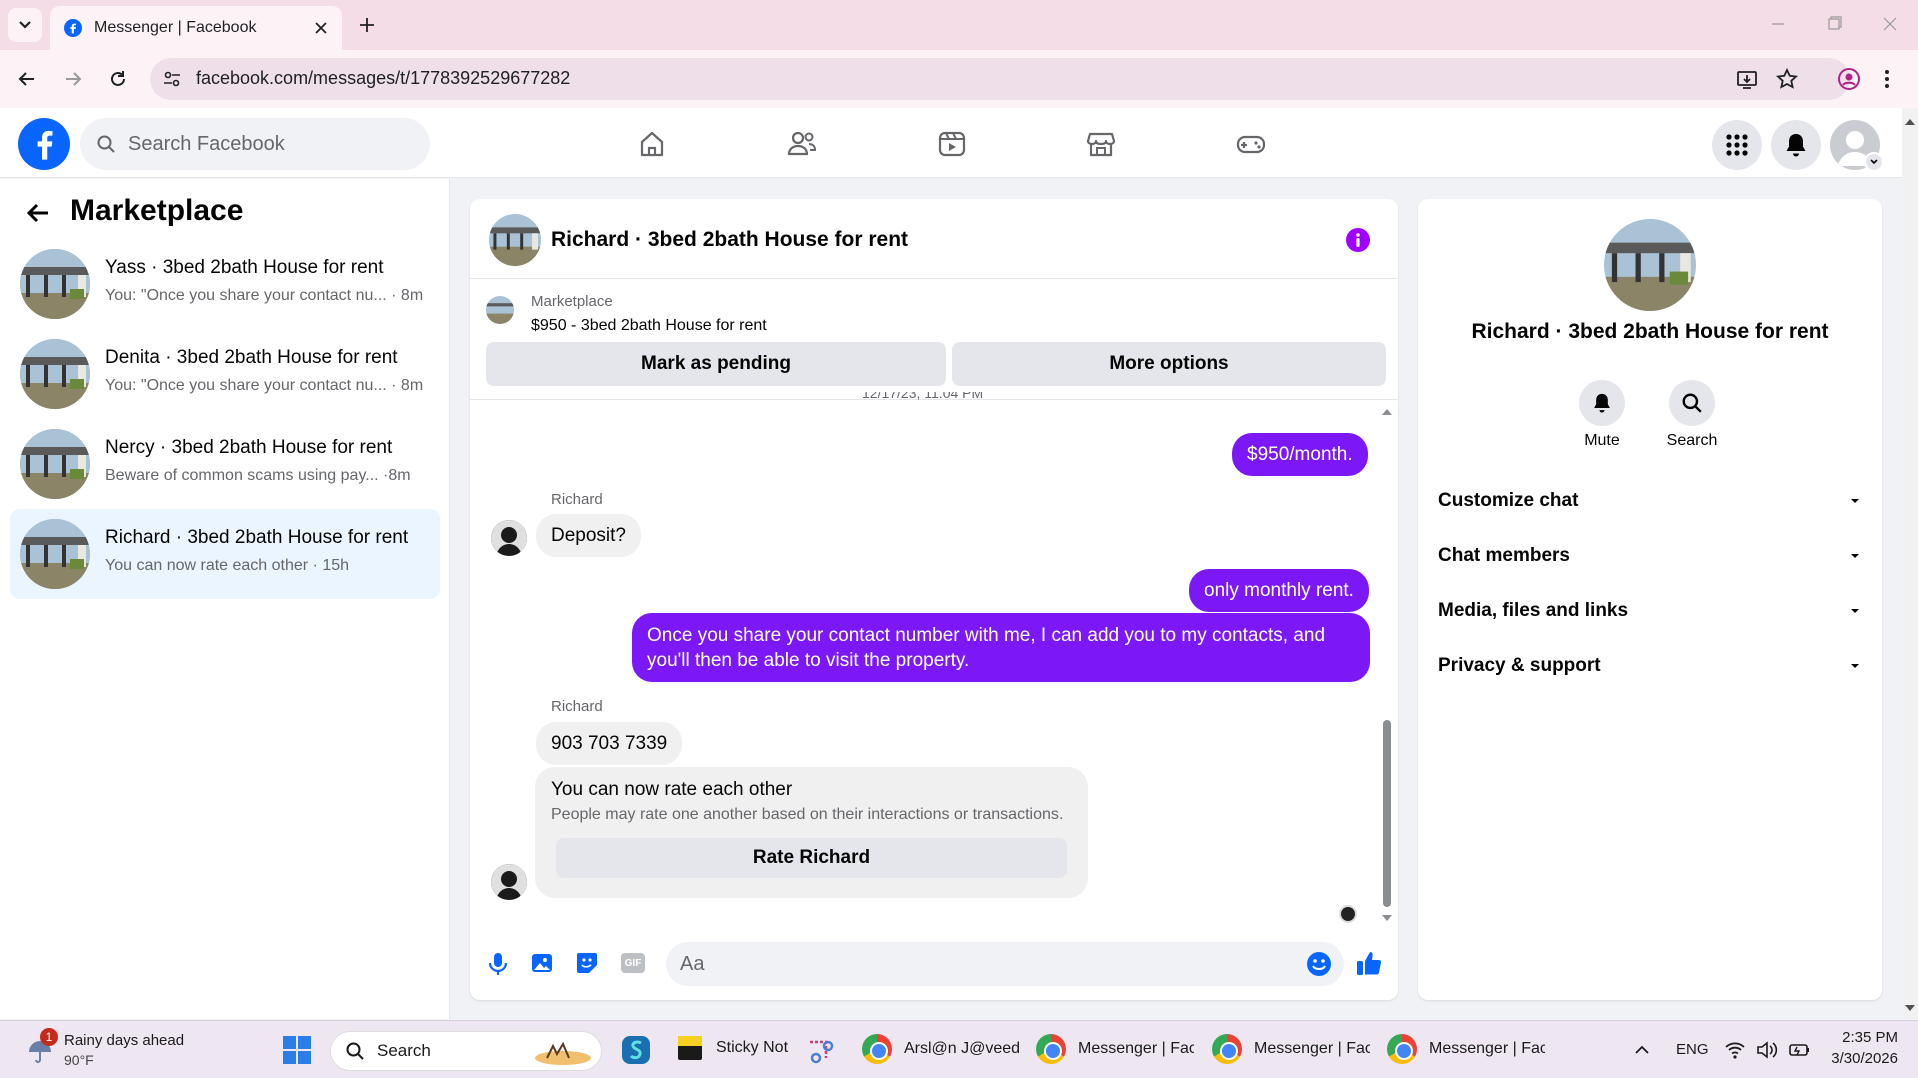 Image resolution: width=1918 pixels, height=1078 pixels. I want to click on mute-button, so click(1602, 403).